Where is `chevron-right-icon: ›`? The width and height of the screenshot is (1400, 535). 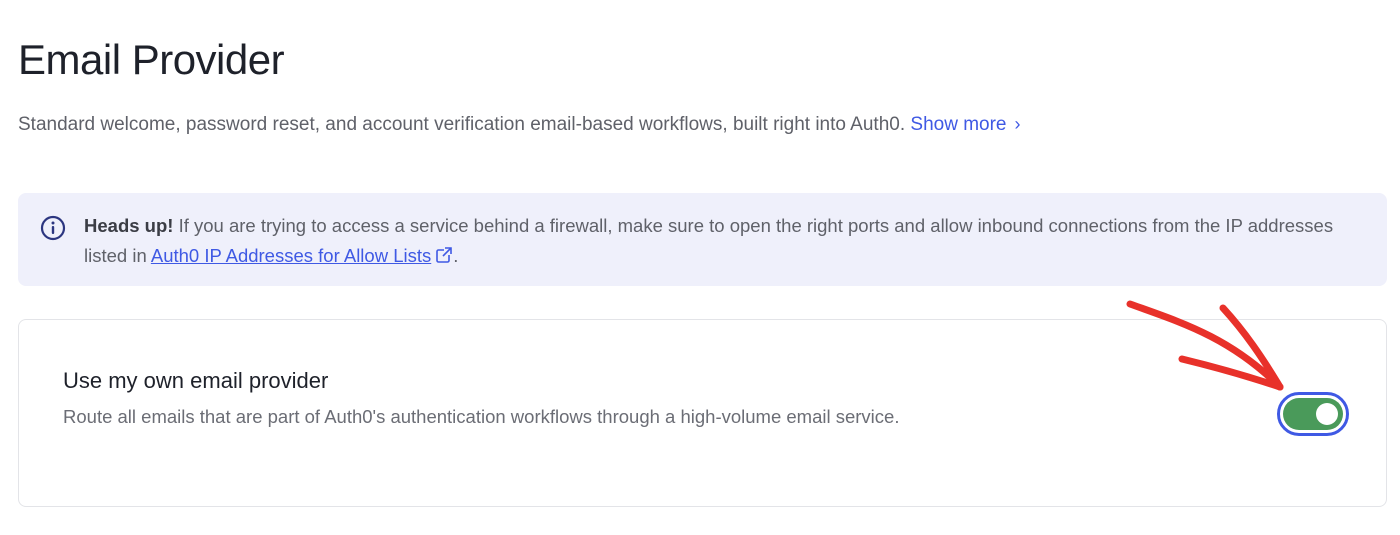 chevron-right-icon: › is located at coordinates (1017, 124).